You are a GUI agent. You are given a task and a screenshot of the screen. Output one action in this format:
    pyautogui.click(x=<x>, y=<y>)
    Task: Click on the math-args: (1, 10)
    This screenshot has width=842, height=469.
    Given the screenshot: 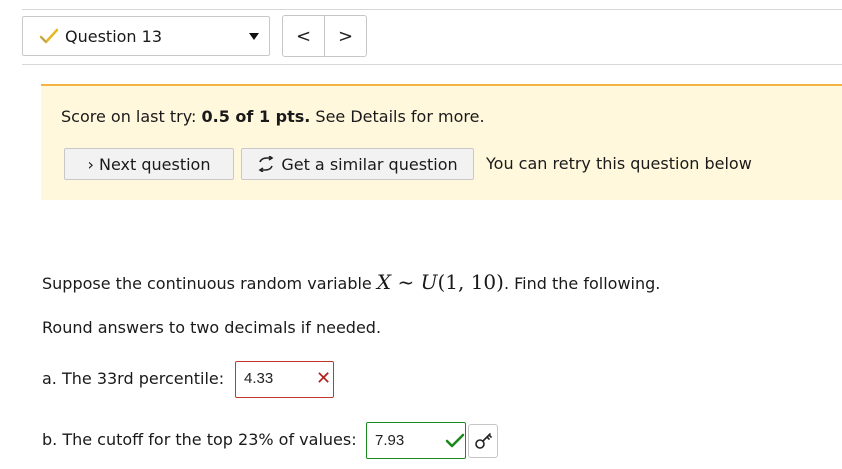 What is the action you would take?
    pyautogui.click(x=470, y=282)
    